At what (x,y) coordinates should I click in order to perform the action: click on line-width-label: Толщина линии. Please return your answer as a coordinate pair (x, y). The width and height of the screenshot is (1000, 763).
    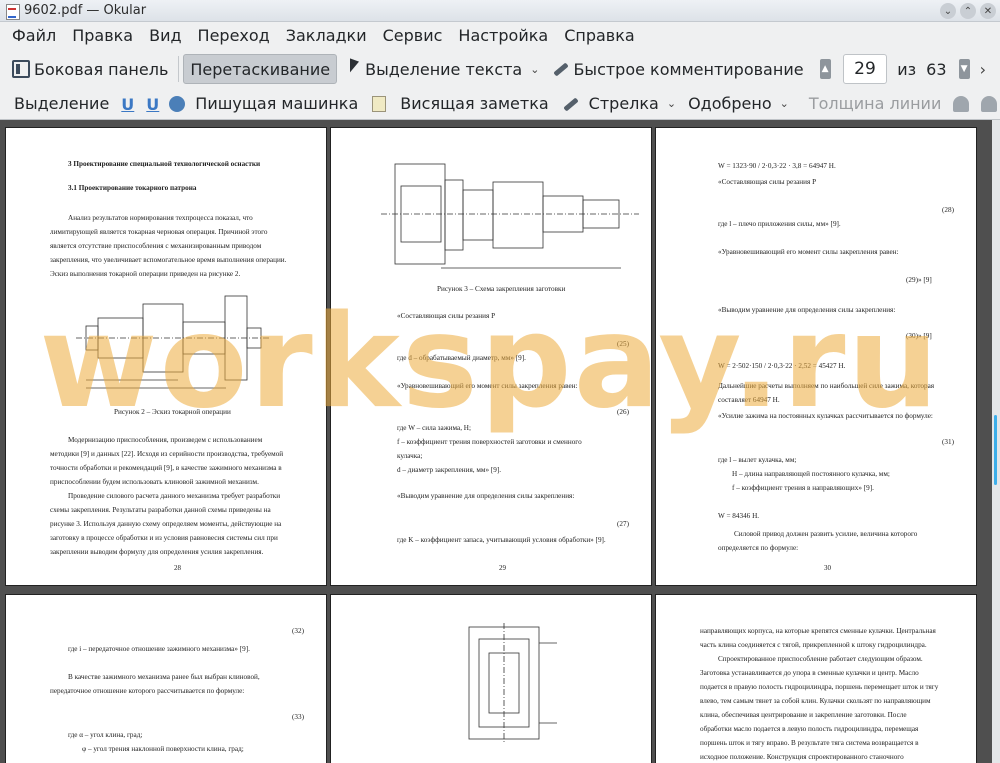
    Looking at the image, I should click on (875, 103).